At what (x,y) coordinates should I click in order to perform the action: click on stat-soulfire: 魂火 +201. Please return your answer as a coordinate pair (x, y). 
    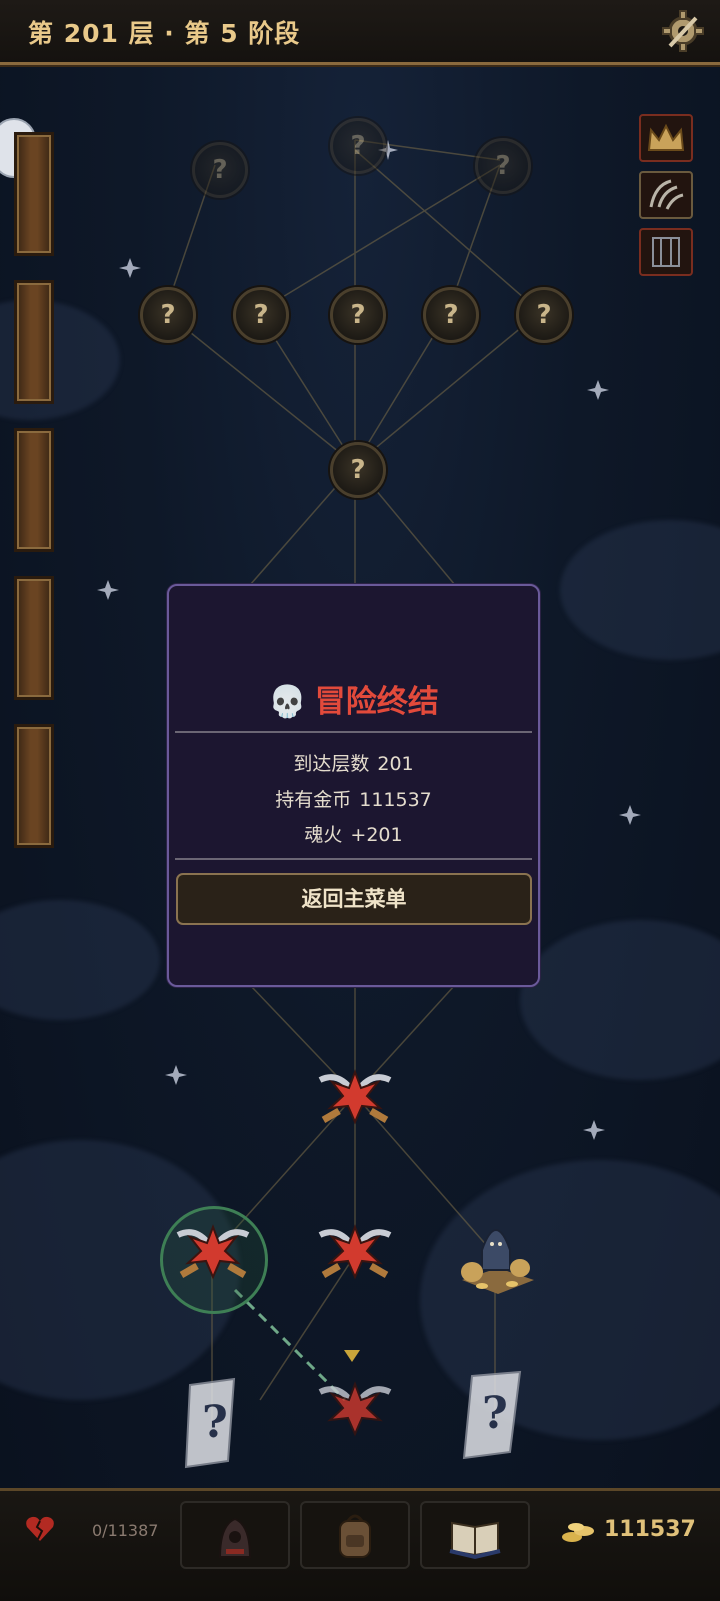
    Looking at the image, I should click on (353, 833).